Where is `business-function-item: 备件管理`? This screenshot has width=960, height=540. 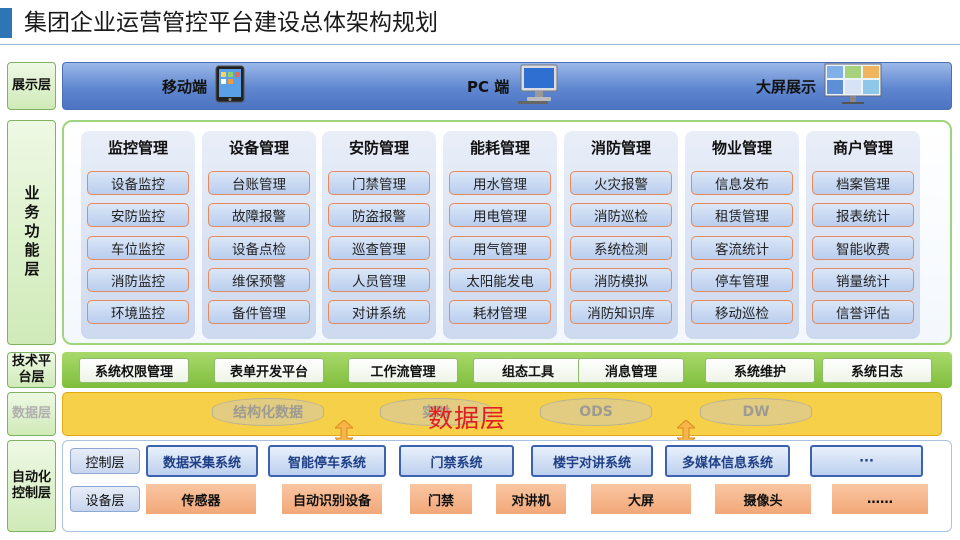 business-function-item: 备件管理 is located at coordinates (259, 312).